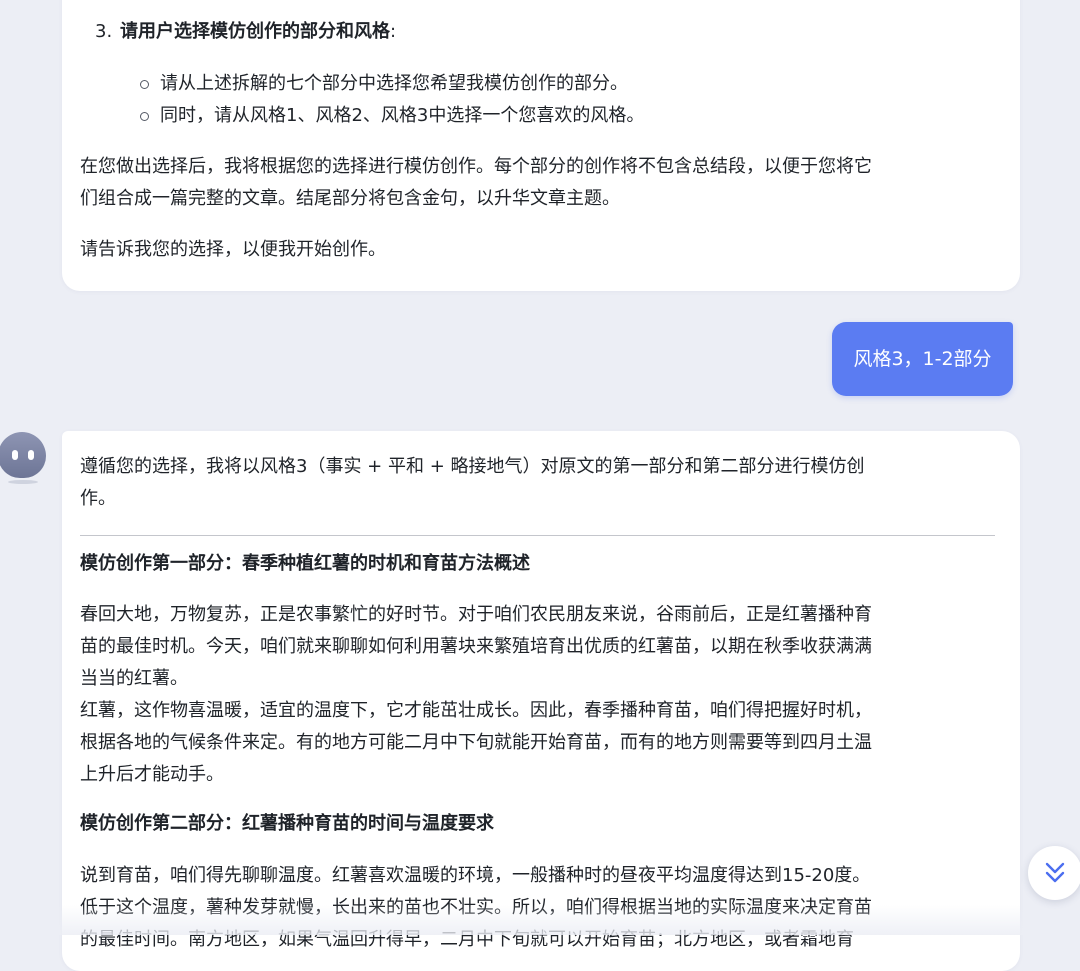 This screenshot has width=1080, height=971. What do you see at coordinates (394, 83) in the screenshot?
I see `sub-list-item: 请从上述拆解的七个部分中选择您希望我模仿创作的部分。` at bounding box center [394, 83].